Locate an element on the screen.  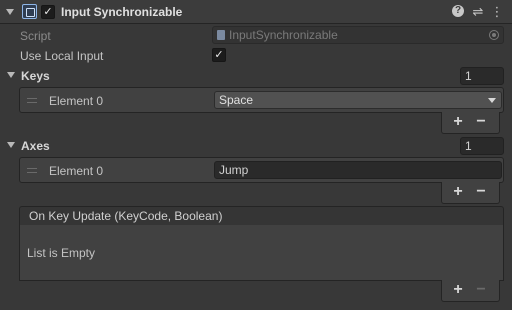
use-local-input-checkbox: ✓ is located at coordinates (219, 55).